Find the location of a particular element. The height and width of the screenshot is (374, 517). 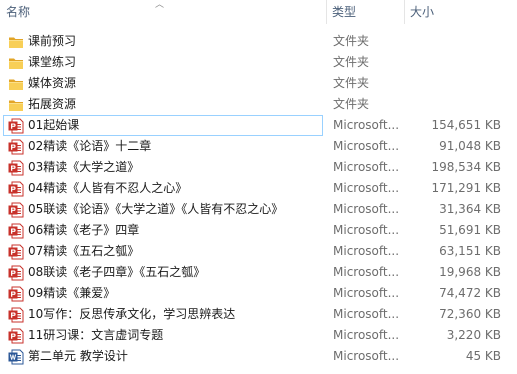

name-cell: 10写作：反思传承文化，学习思辨表达 is located at coordinates (163, 314).